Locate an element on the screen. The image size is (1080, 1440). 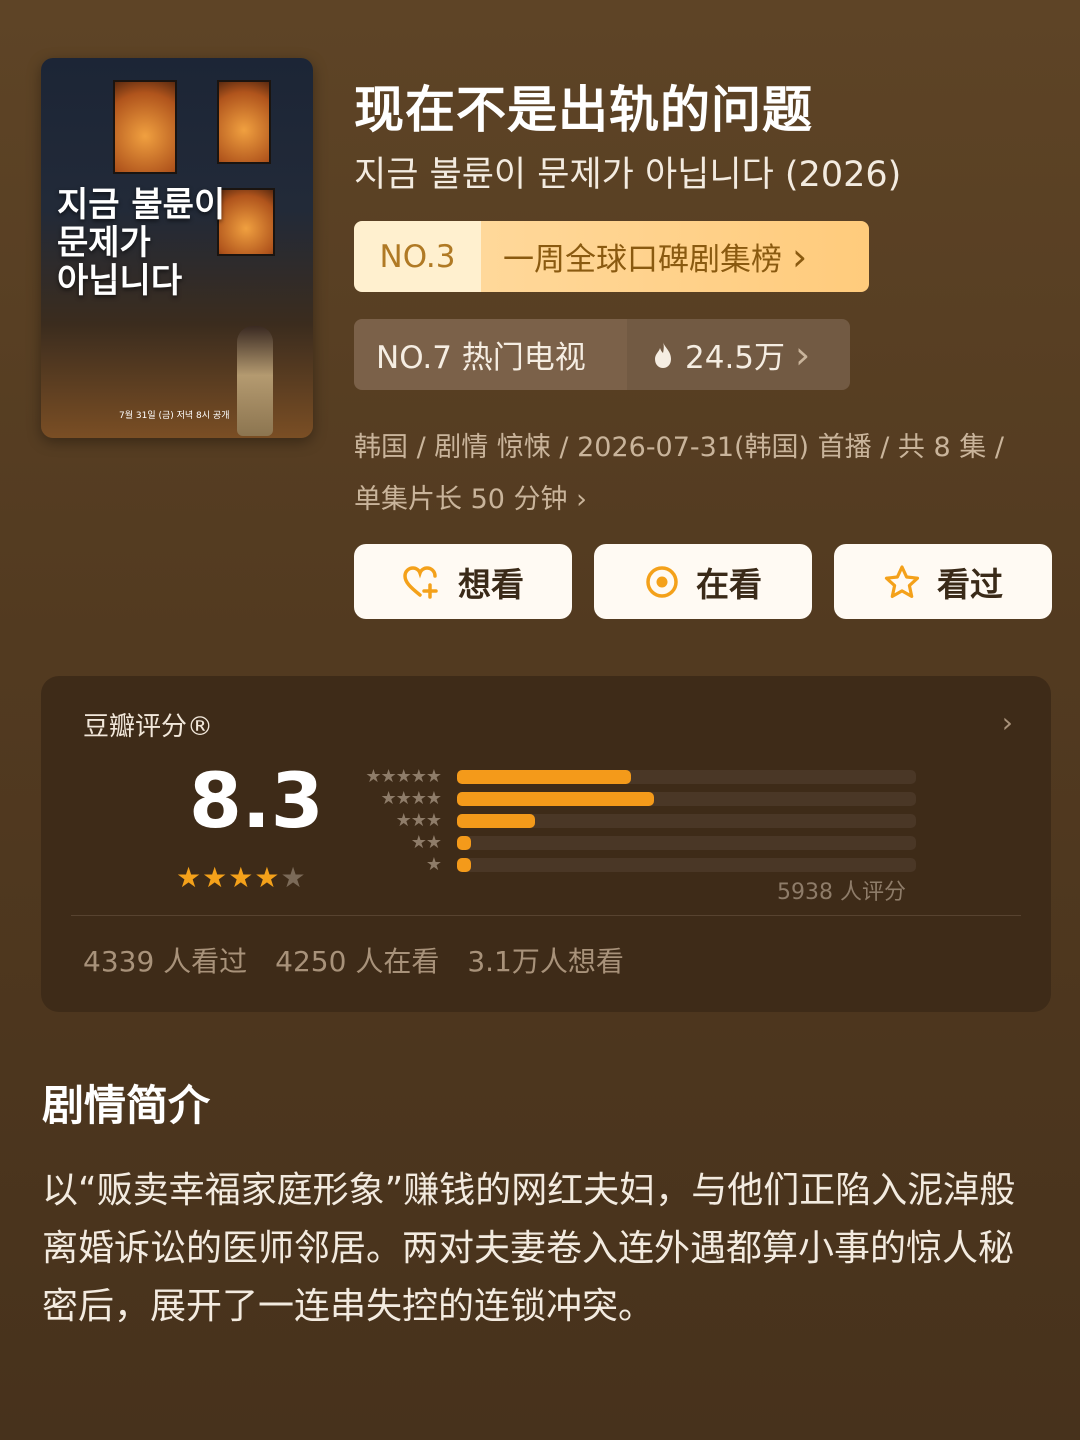
watching-button: 在看 is located at coordinates (703, 581).